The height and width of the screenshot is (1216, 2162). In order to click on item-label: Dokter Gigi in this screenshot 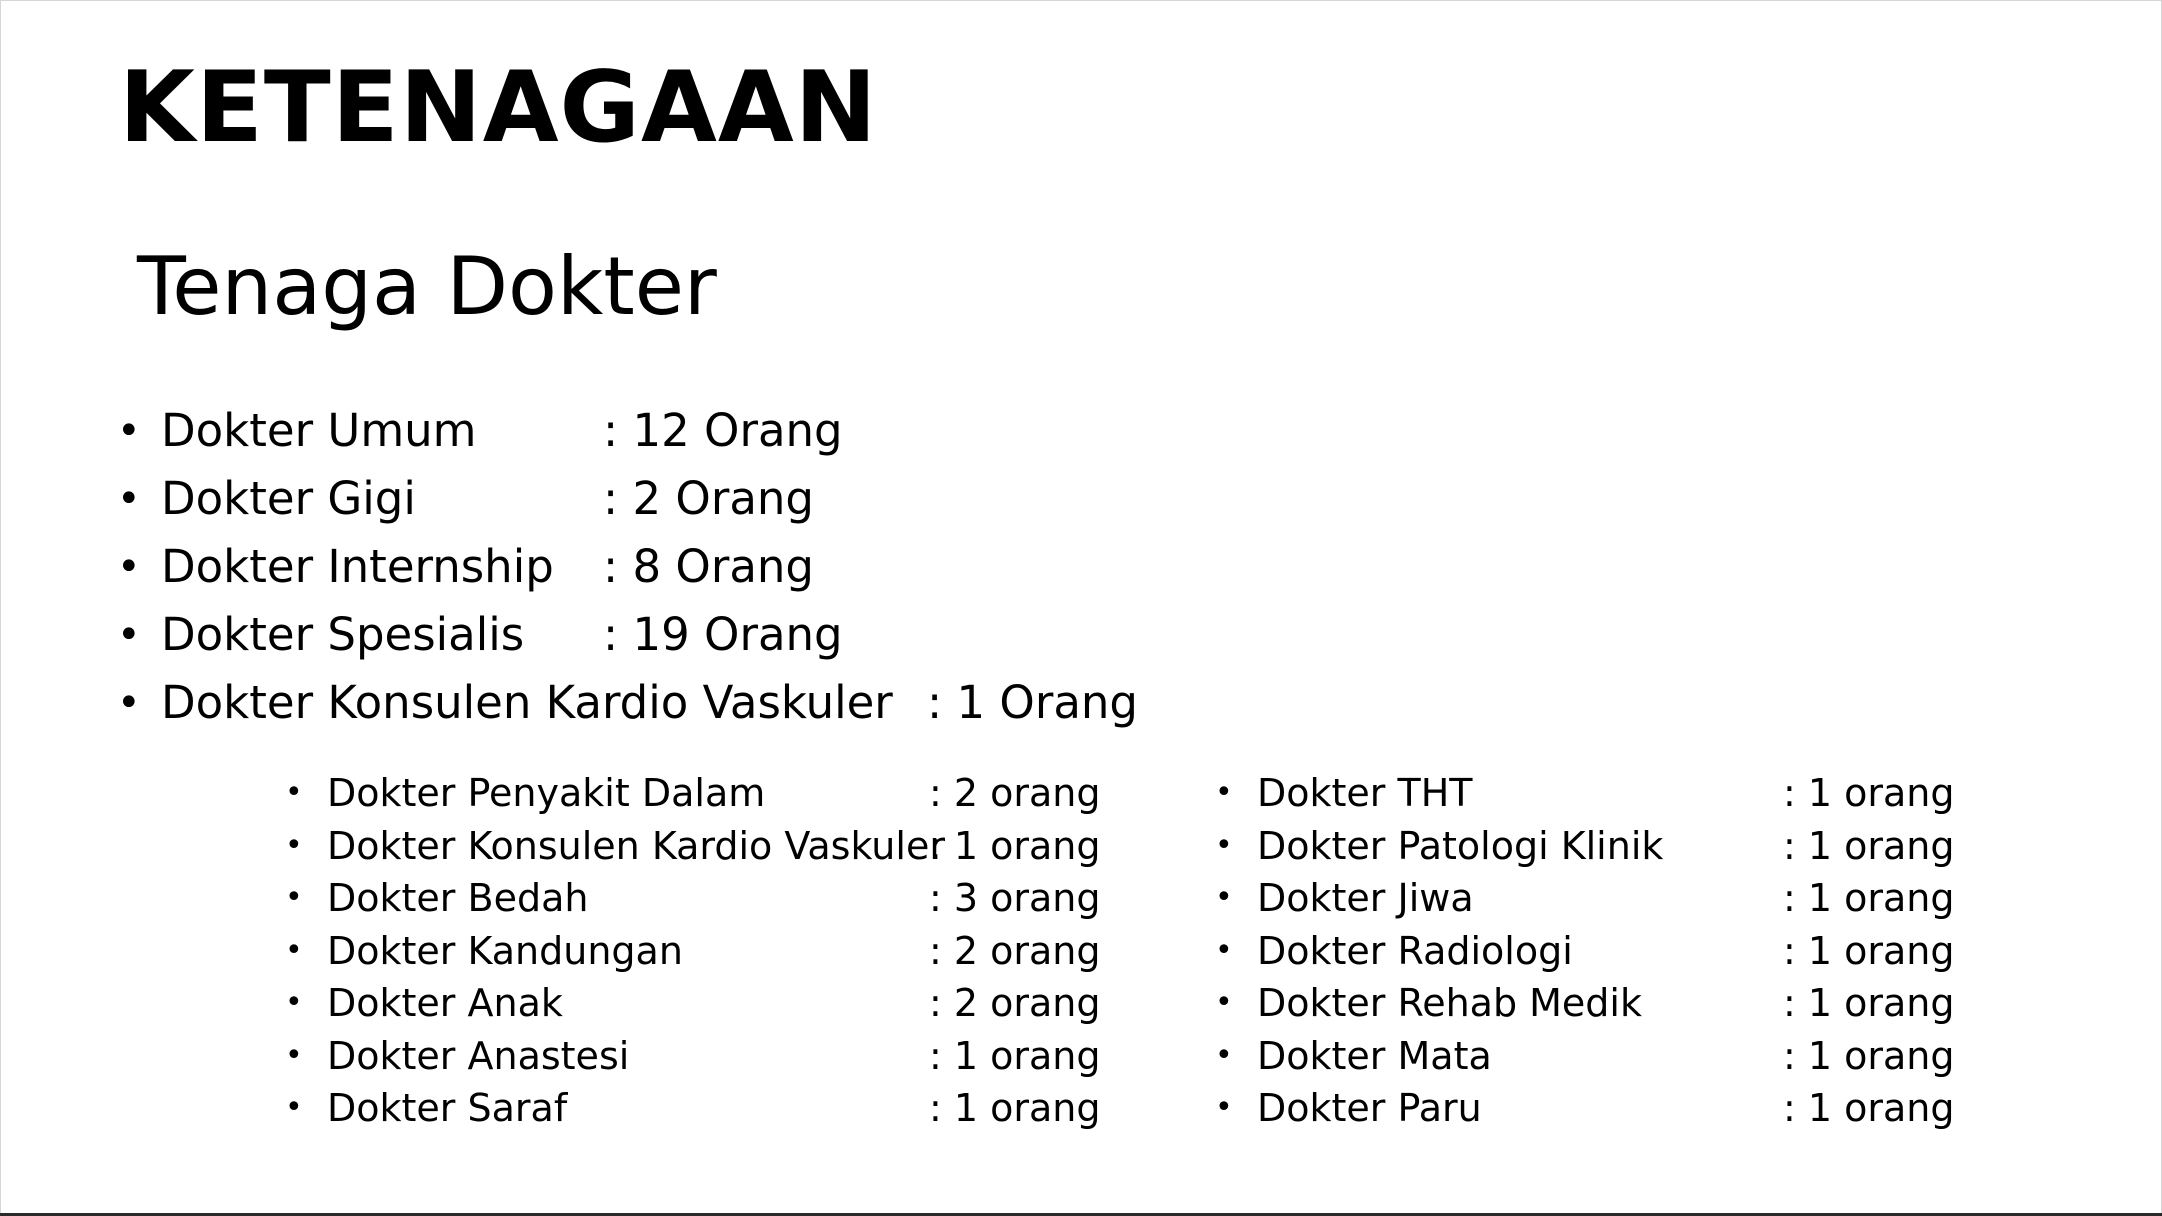, I will do `click(288, 498)`.